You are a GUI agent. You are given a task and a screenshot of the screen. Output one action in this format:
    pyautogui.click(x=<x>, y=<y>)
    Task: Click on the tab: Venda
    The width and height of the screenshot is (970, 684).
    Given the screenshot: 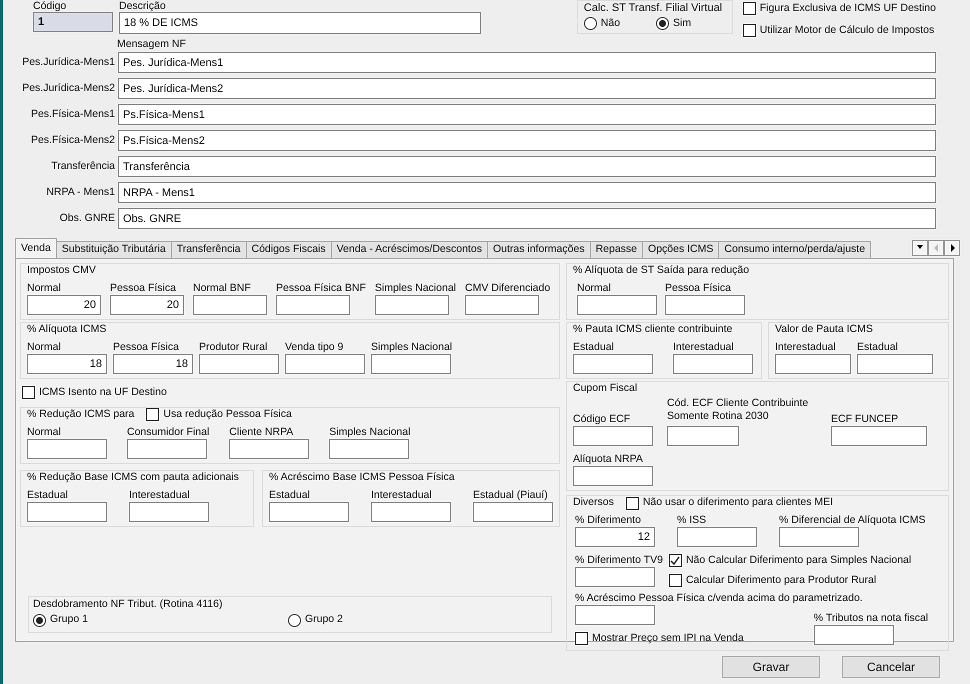 What is the action you would take?
    pyautogui.click(x=36, y=248)
    